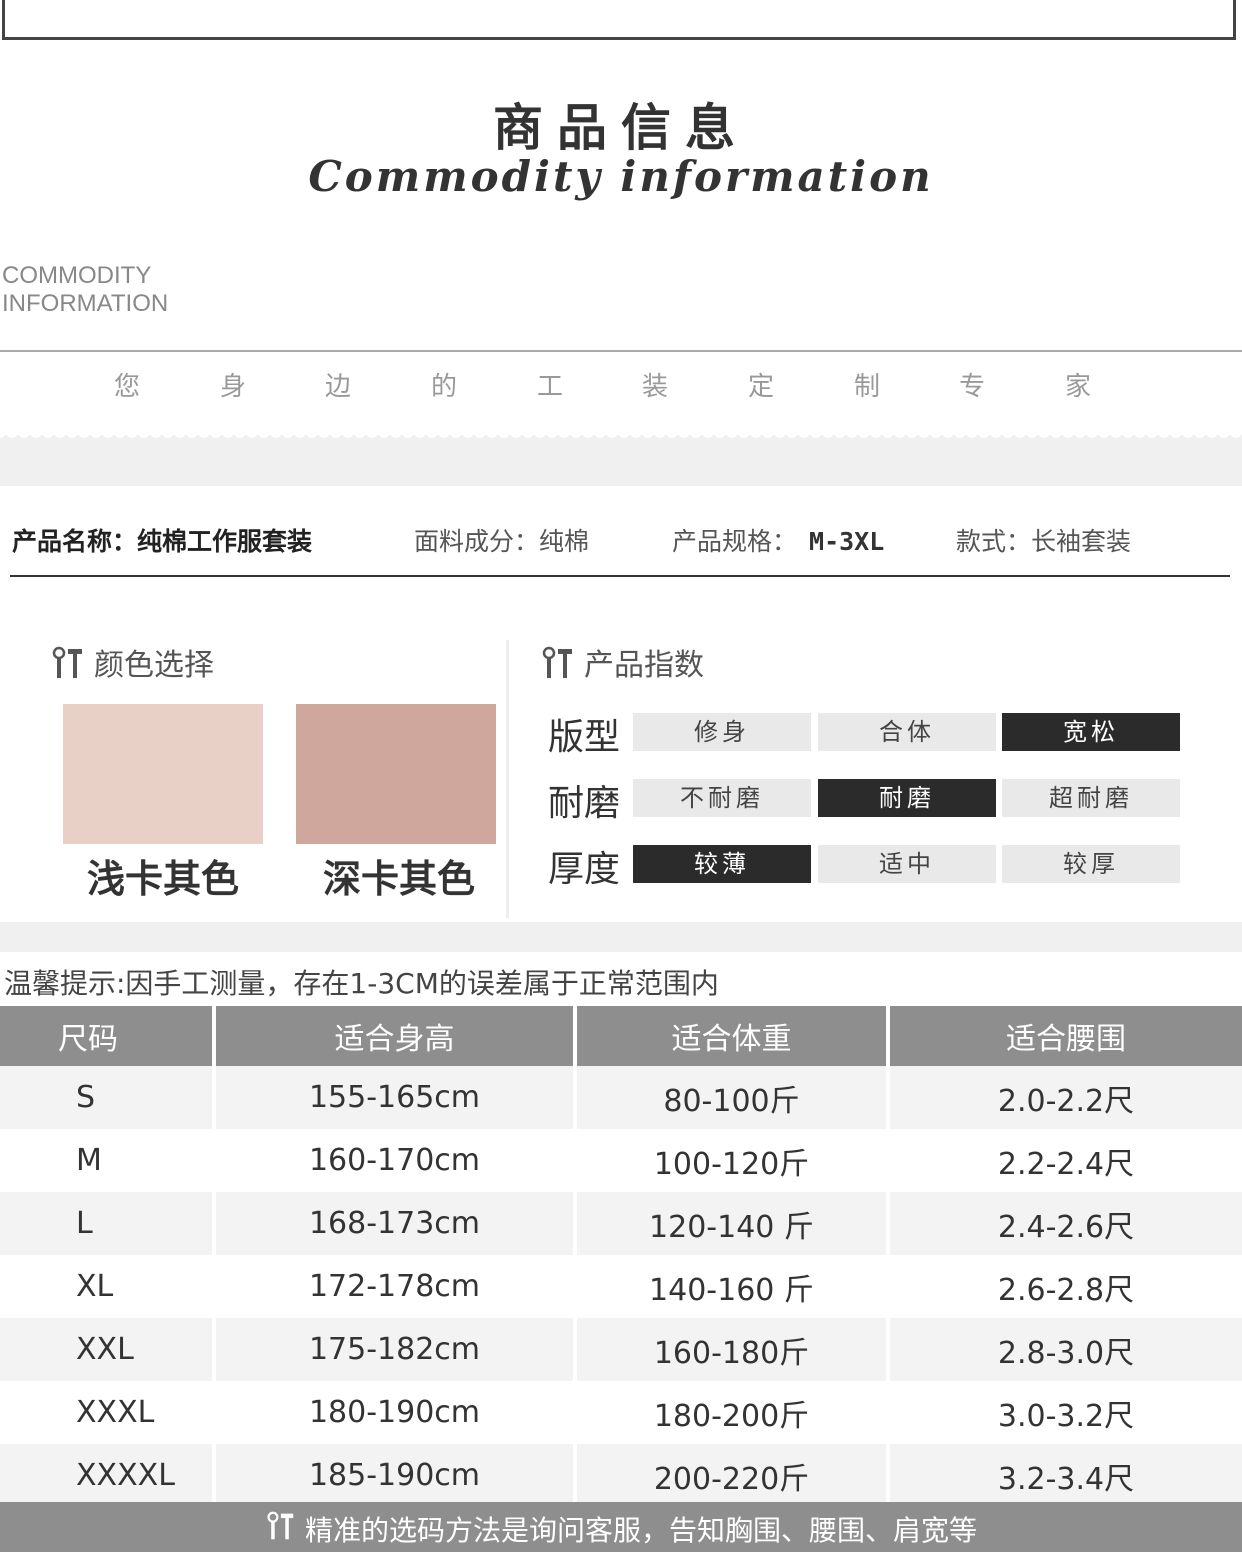 The image size is (1242, 1561). What do you see at coordinates (584, 737) in the screenshot?
I see `index-label-fit: 版型` at bounding box center [584, 737].